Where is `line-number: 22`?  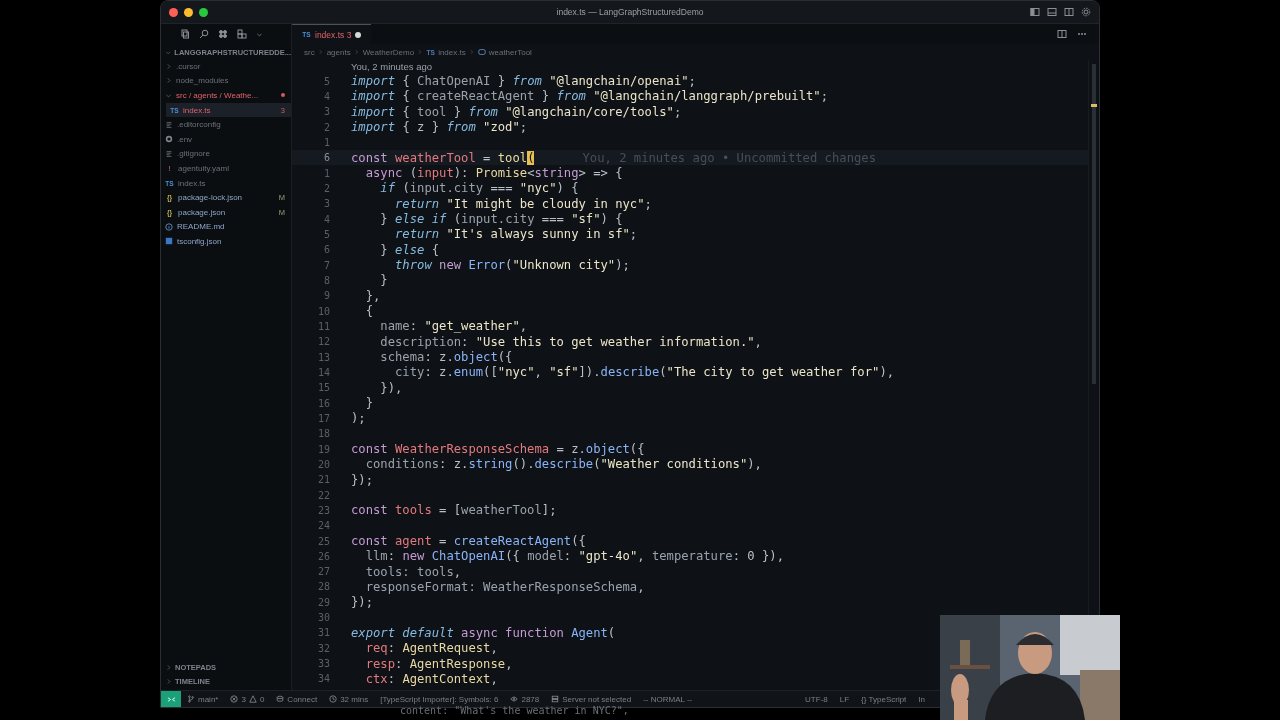 line-number: 22 is located at coordinates (323, 495).